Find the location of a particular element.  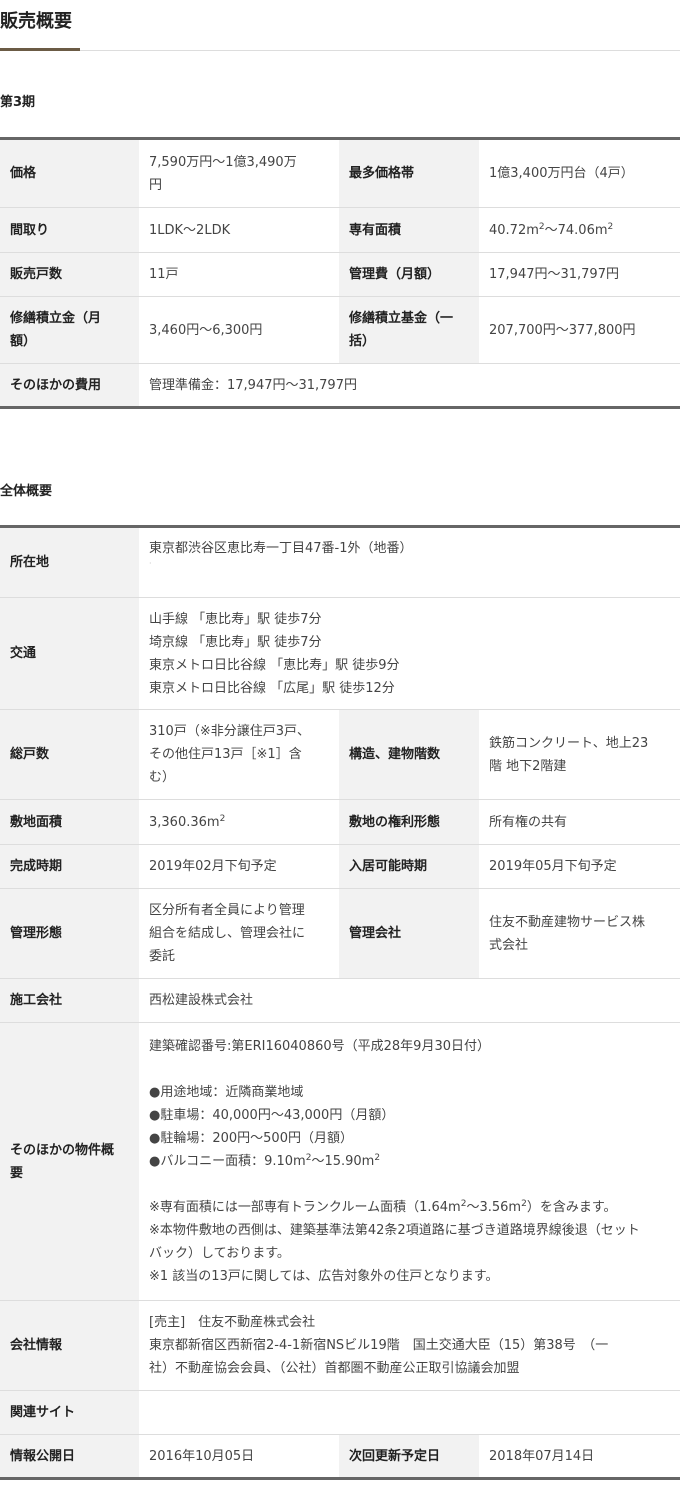

total-units-label: 総戸数 is located at coordinates (69, 754).